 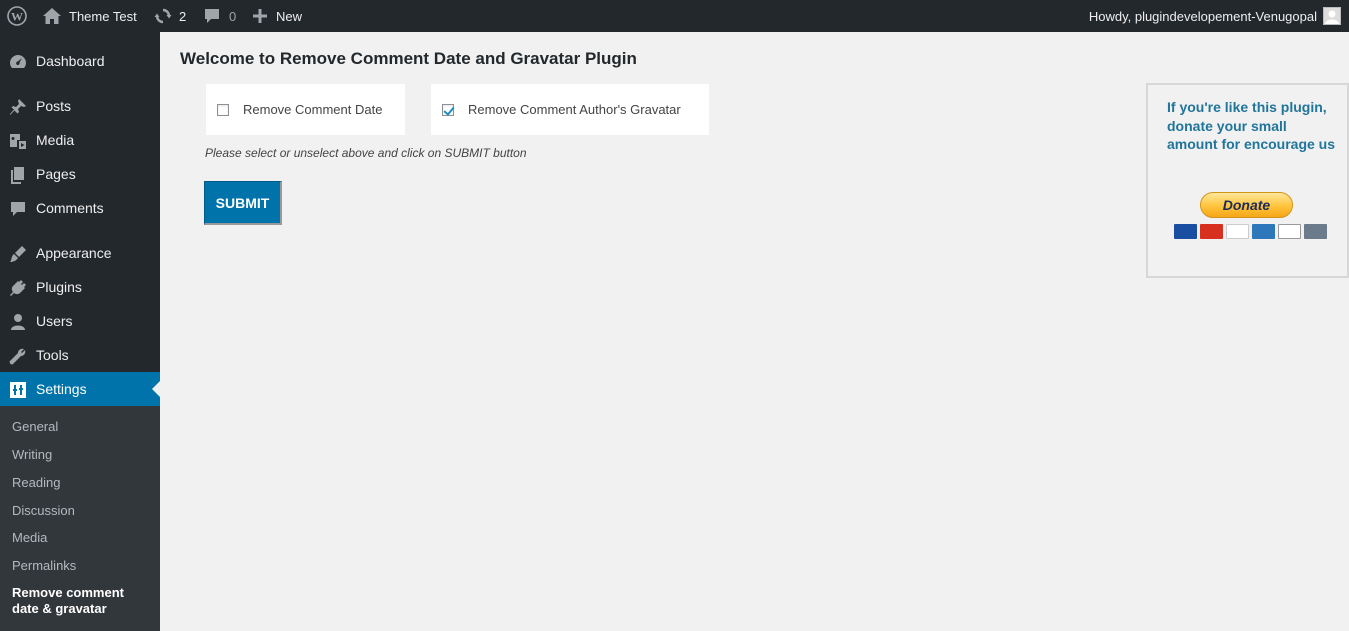 What do you see at coordinates (44, 565) in the screenshot?
I see `submenu-permalinks: Permalinks` at bounding box center [44, 565].